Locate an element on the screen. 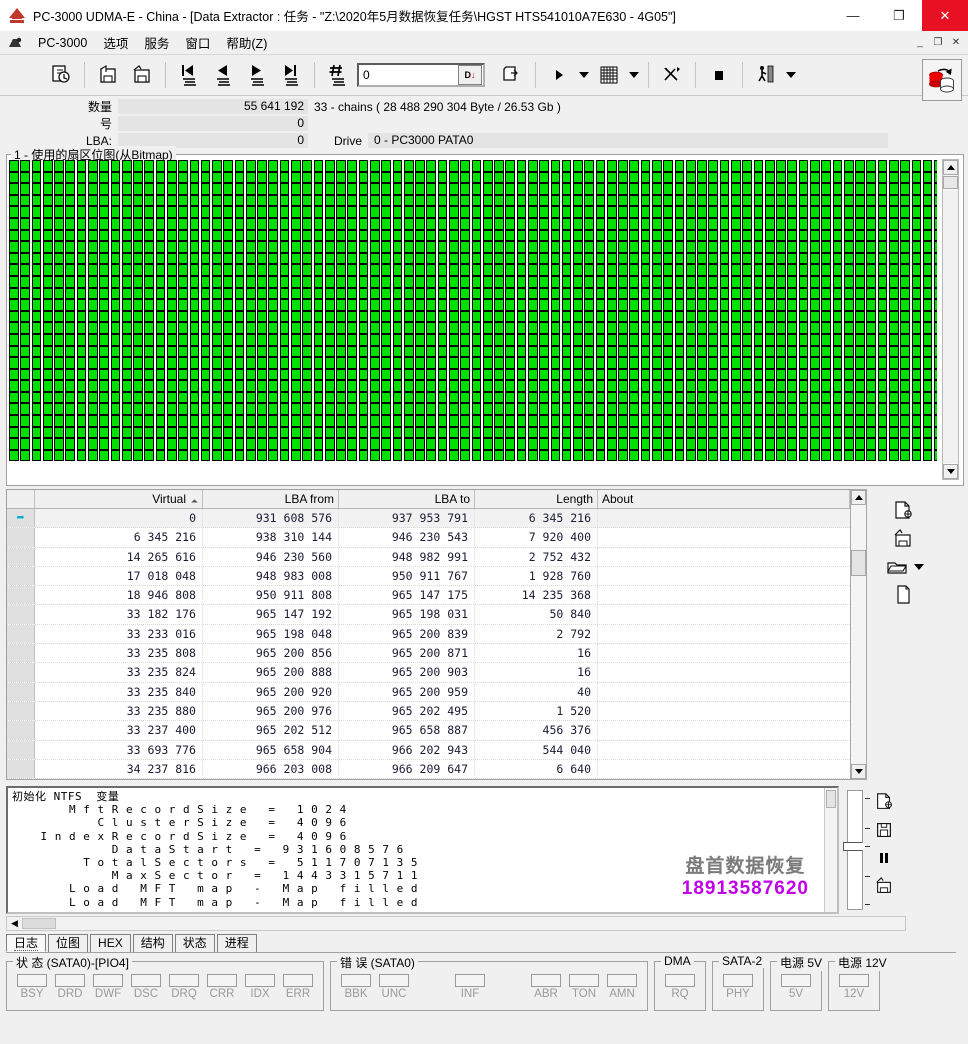 The image size is (968, 1044). table-row: 6 345 216 938 310 144 946 230 543 7 920 400 is located at coordinates (428, 538).